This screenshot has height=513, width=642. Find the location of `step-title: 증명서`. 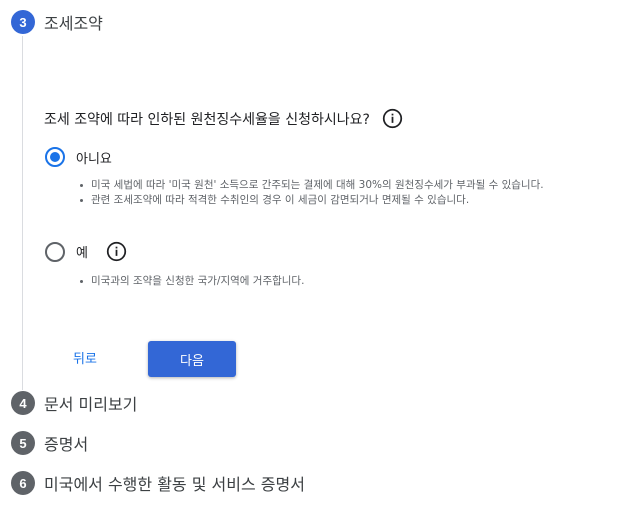

step-title: 증명서 is located at coordinates (66, 444).